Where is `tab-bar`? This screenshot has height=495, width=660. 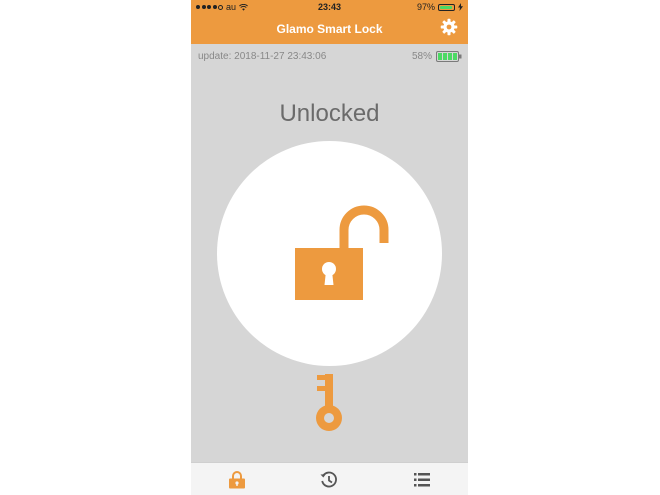
tab-bar is located at coordinates (329, 478).